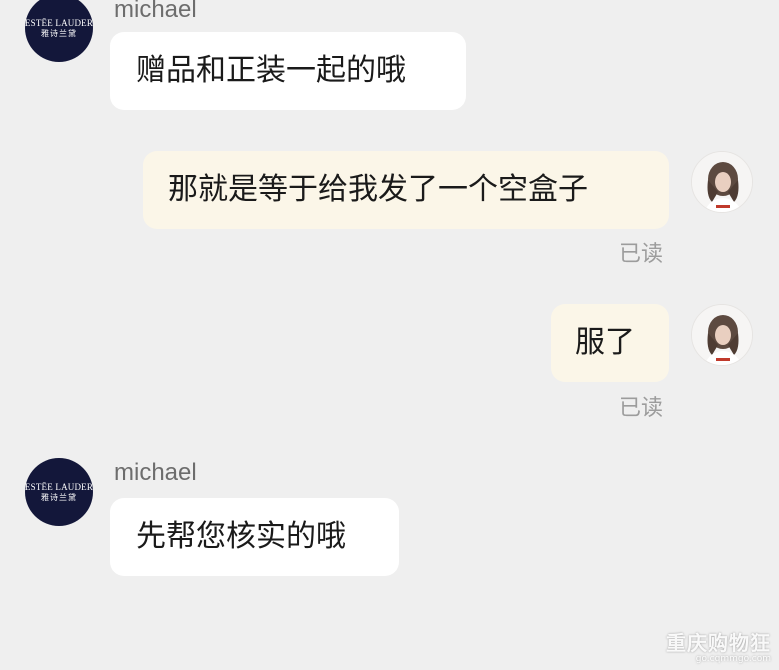 Image resolution: width=779 pixels, height=670 pixels. I want to click on watermark: 重庆购物狂 go.cqmmgo.com, so click(718, 648).